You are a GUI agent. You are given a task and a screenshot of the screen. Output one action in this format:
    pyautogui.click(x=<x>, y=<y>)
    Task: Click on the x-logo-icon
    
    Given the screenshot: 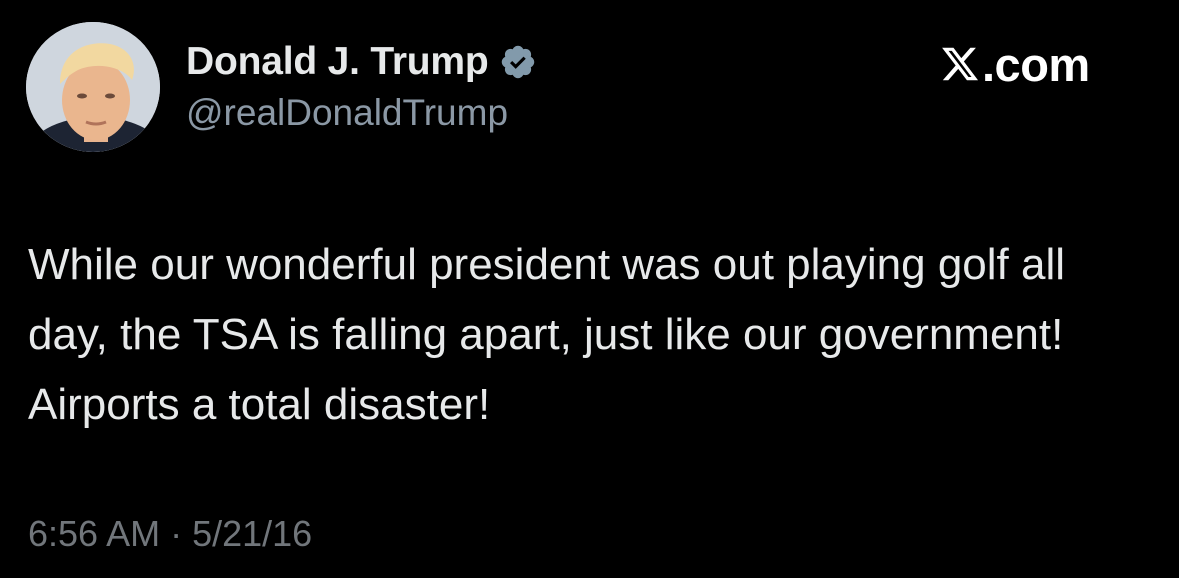 What is the action you would take?
    pyautogui.click(x=960, y=64)
    